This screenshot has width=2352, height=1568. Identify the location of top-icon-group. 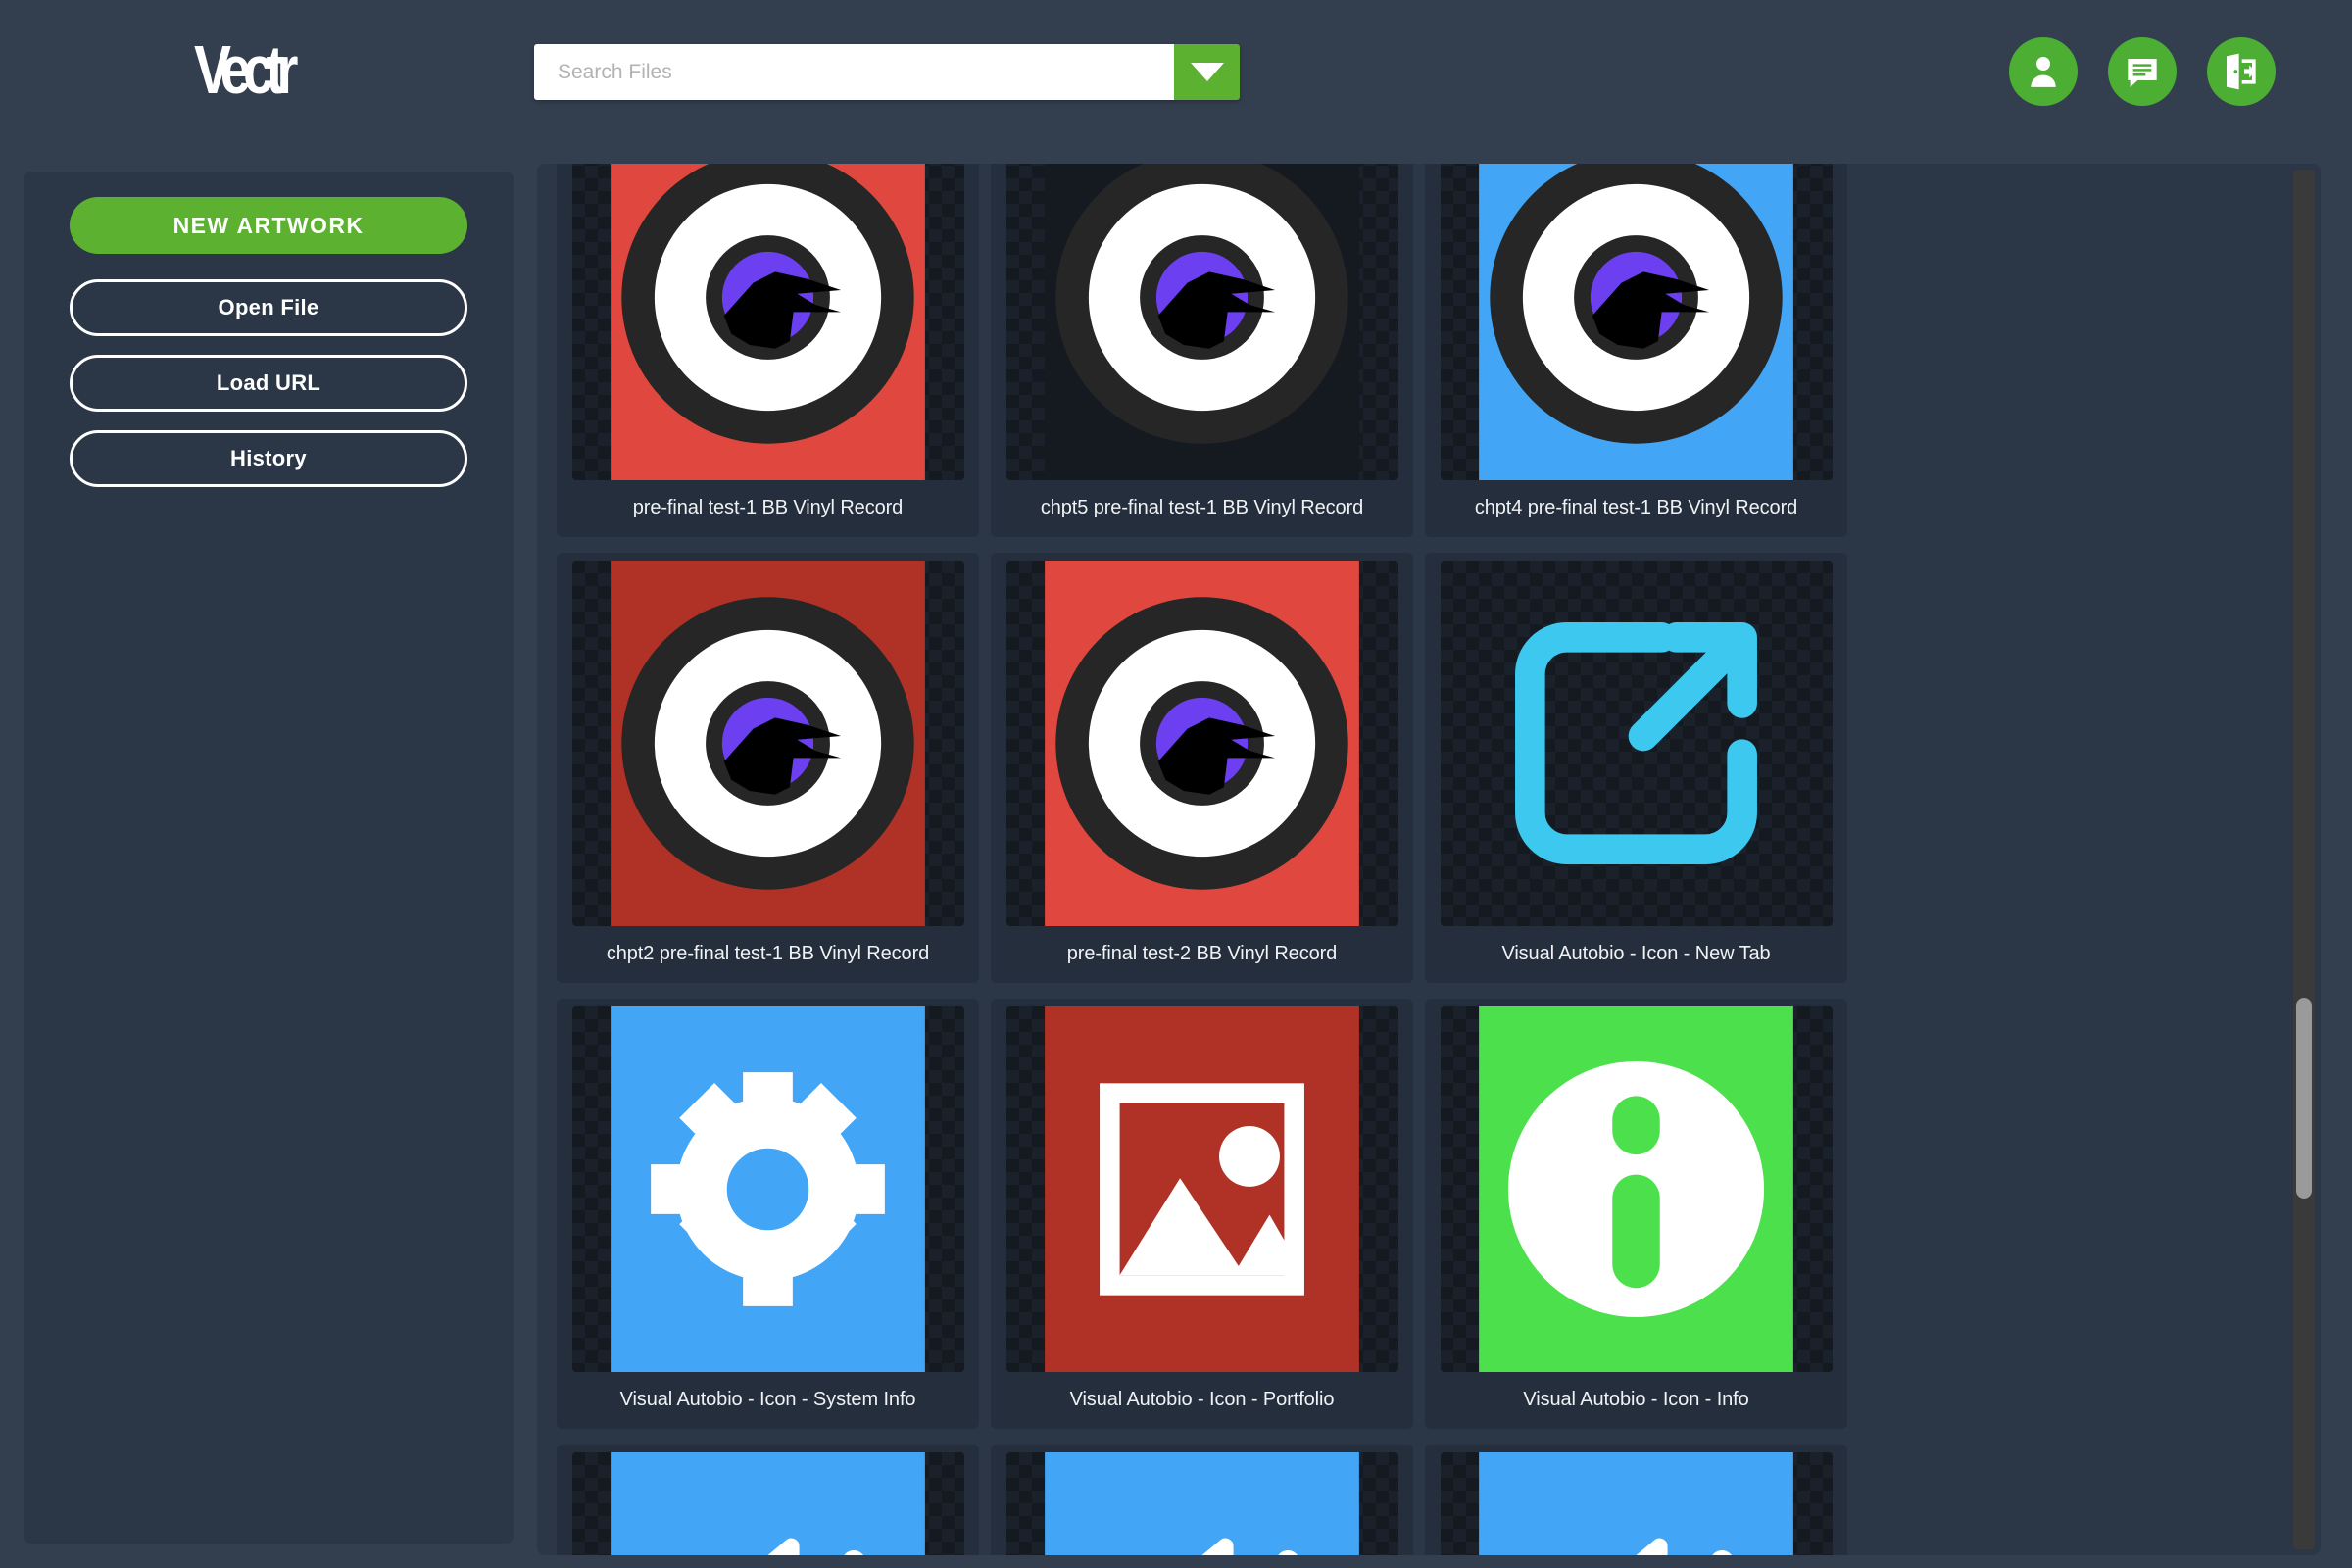
(2142, 71).